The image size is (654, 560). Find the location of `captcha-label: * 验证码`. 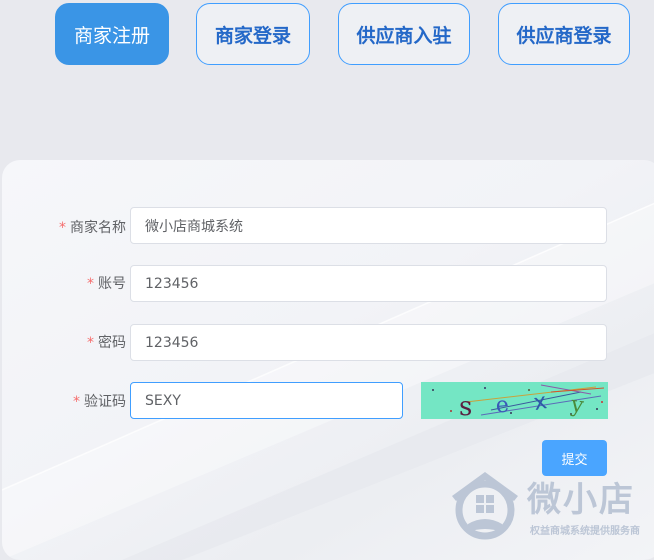

captcha-label: * 验证码 is located at coordinates (99, 401).